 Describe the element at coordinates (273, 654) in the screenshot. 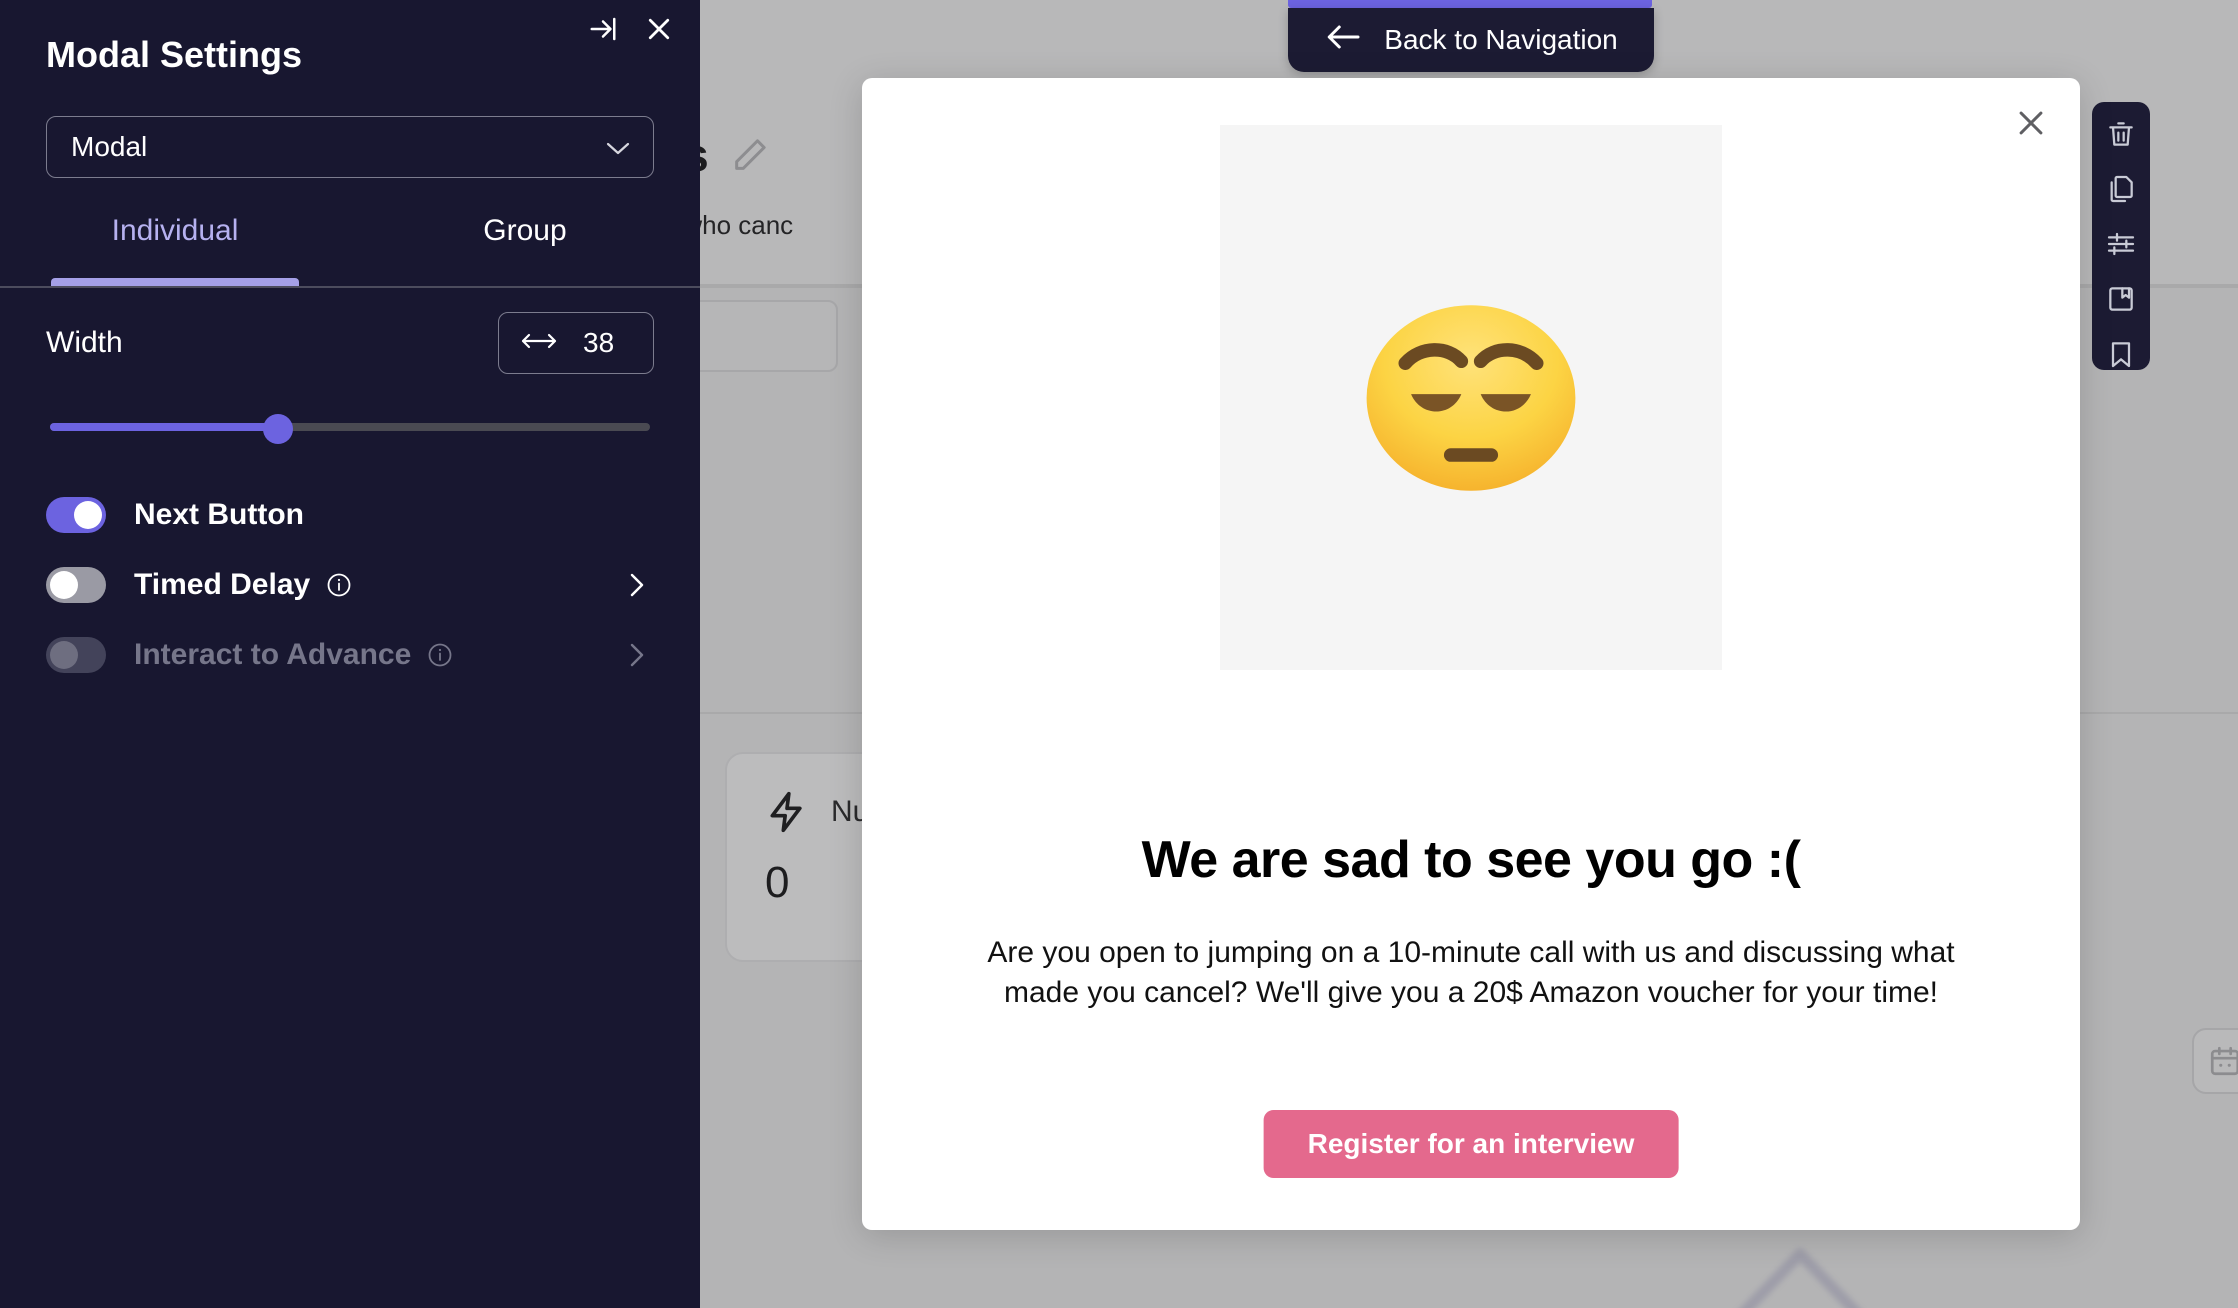

I see `interact-to-advance-label: Interact to Advance` at that location.